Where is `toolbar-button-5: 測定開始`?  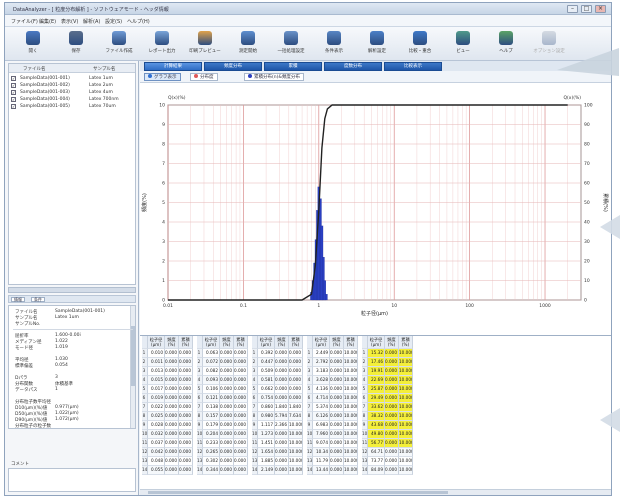 toolbar-button-5: 測定開始 is located at coordinates (248, 44).